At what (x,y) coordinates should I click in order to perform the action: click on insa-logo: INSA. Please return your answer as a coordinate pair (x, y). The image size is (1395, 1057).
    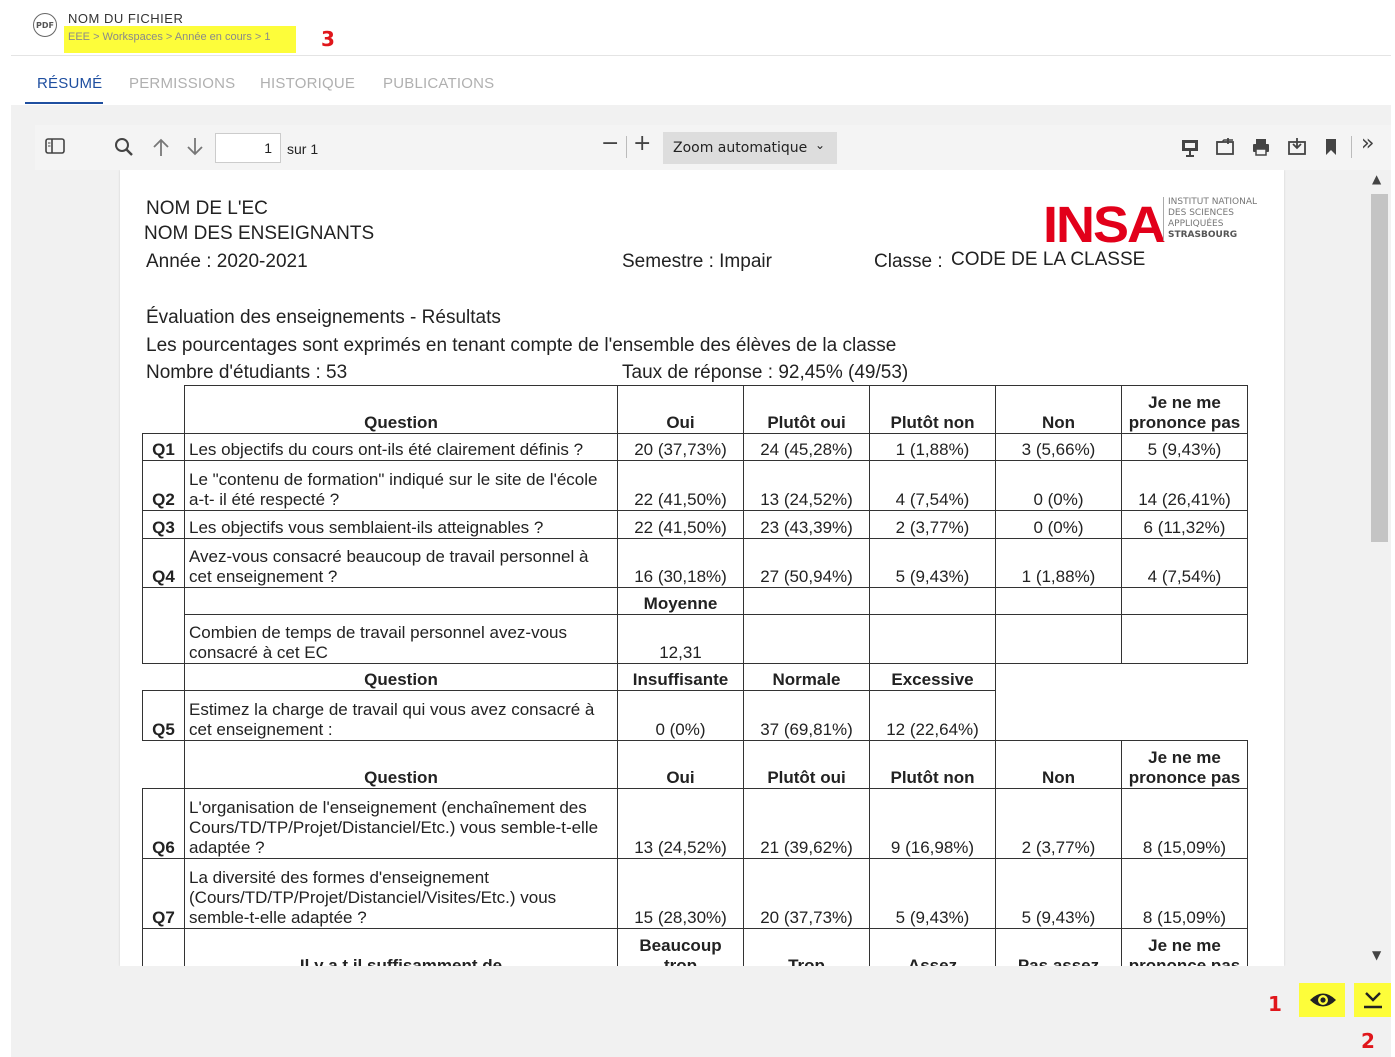
    Looking at the image, I should click on (1104, 225).